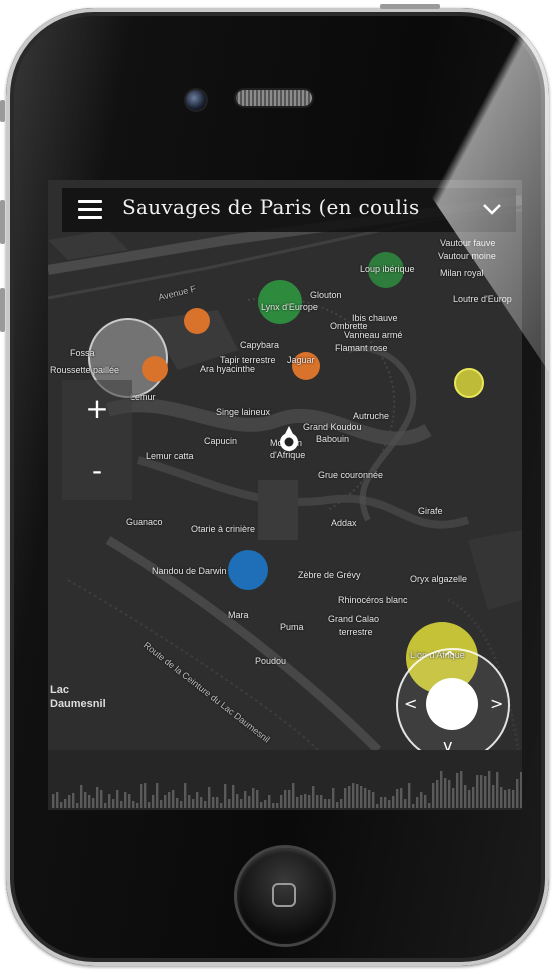  Describe the element at coordinates (223, 529) in the screenshot. I see `map-label: Otarie à crinière` at that location.